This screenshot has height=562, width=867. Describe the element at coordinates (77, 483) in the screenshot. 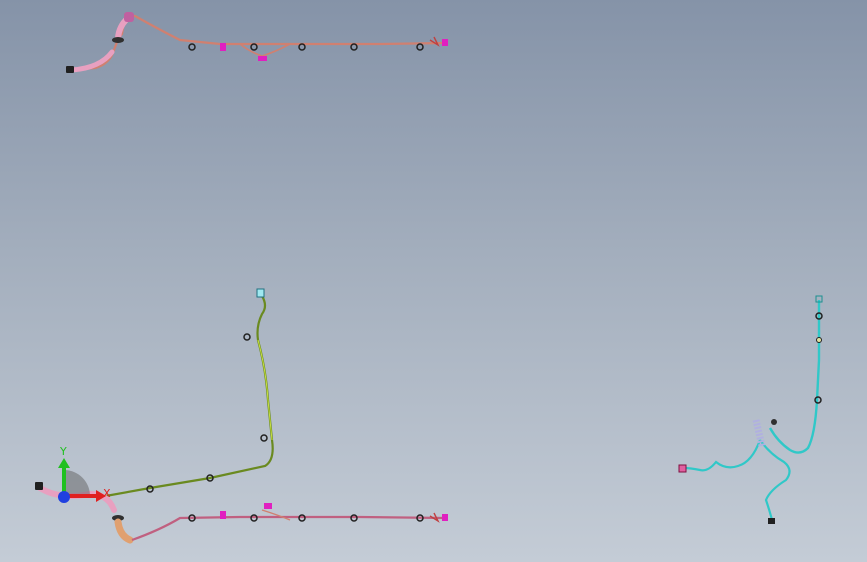

I see `triad-shadow` at that location.